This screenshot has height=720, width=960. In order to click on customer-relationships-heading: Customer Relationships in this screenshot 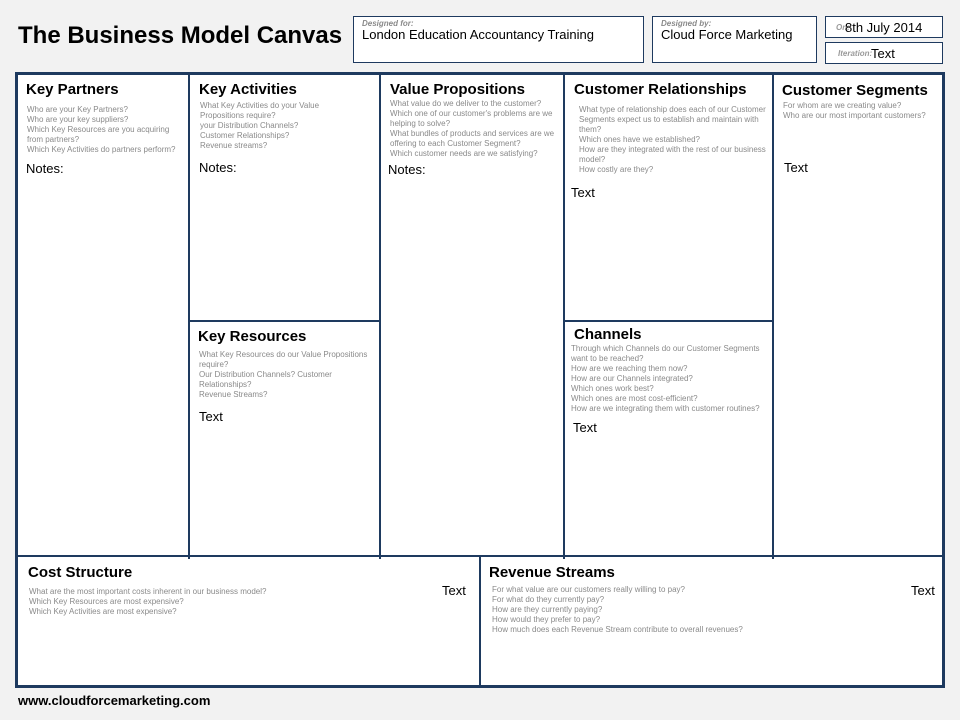, I will do `click(660, 89)`.